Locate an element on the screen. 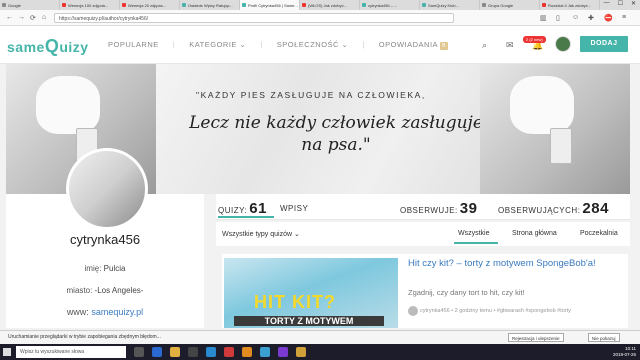 The height and width of the screenshot is (360, 640). menu-icon: ≡ is located at coordinates (624, 17).